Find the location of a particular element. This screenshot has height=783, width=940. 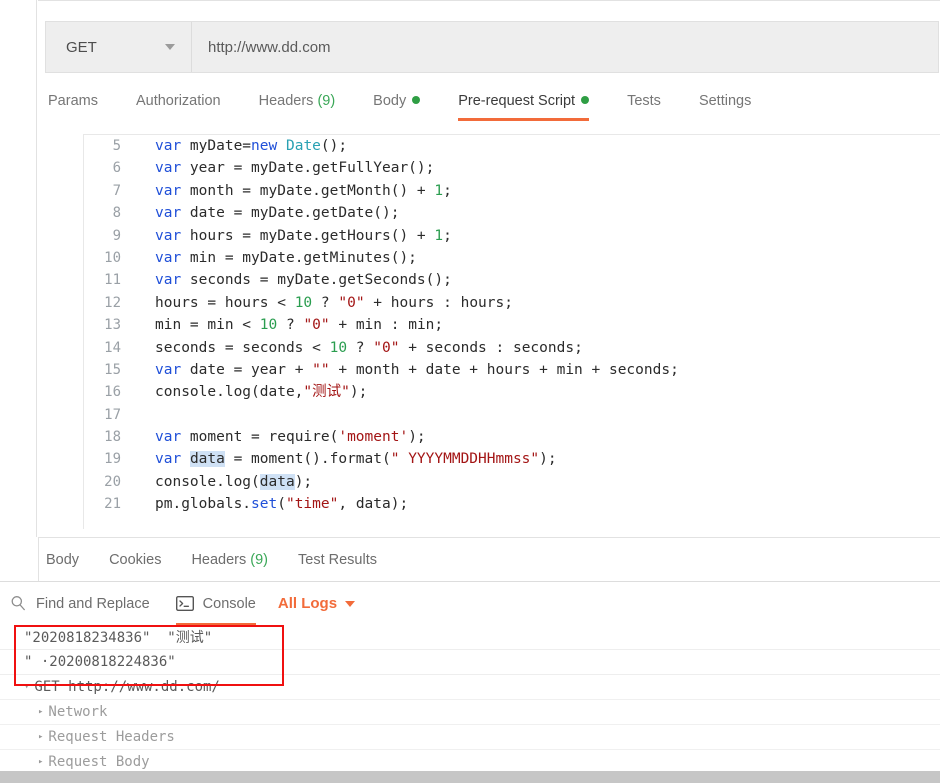

code-line-text: var min = myDate.getMinutes(); is located at coordinates (286, 257).